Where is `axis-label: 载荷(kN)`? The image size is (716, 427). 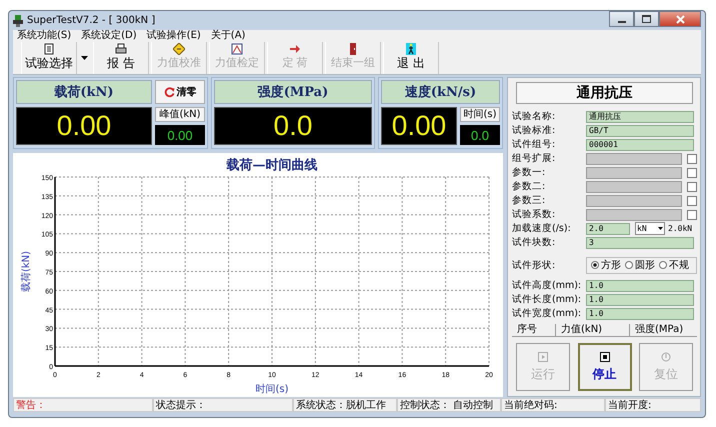
axis-label: 载荷(kN) is located at coordinates (26, 271).